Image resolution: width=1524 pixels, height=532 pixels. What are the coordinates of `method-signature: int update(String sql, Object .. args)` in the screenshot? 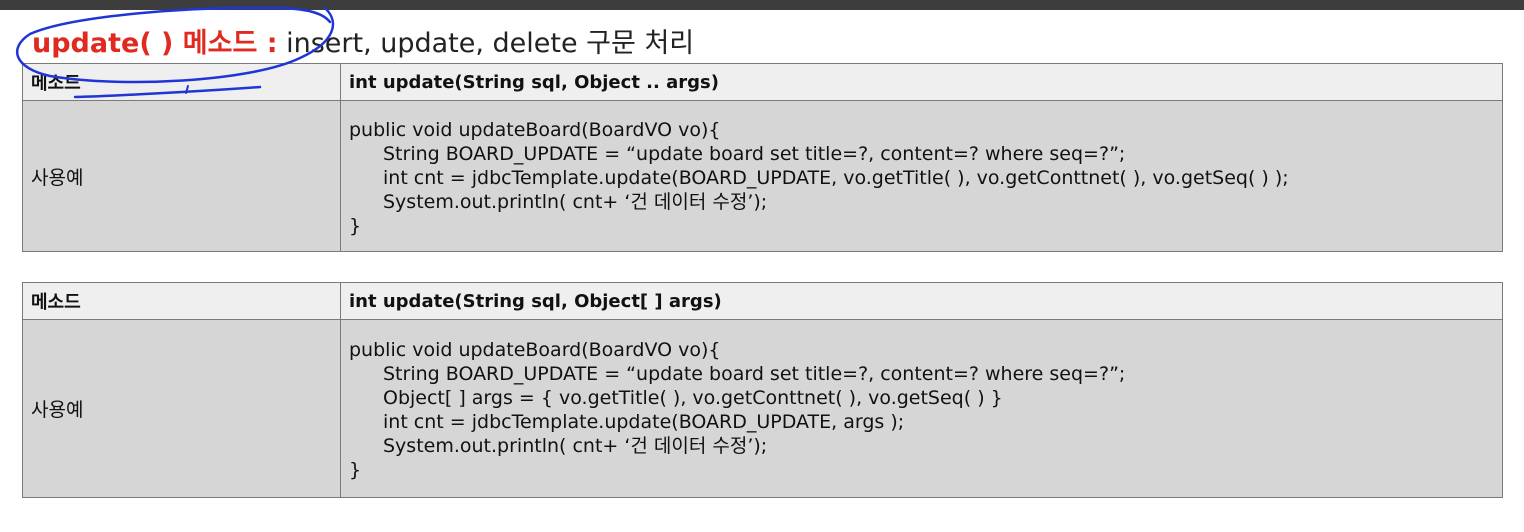 It's located at (921, 82).